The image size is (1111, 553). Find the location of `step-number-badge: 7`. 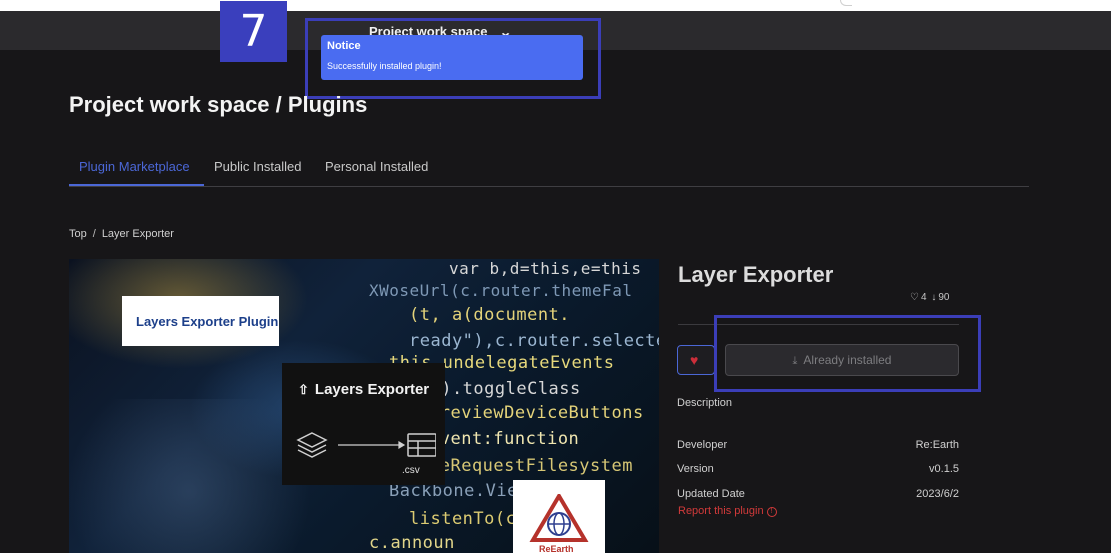

step-number-badge: 7 is located at coordinates (253, 31).